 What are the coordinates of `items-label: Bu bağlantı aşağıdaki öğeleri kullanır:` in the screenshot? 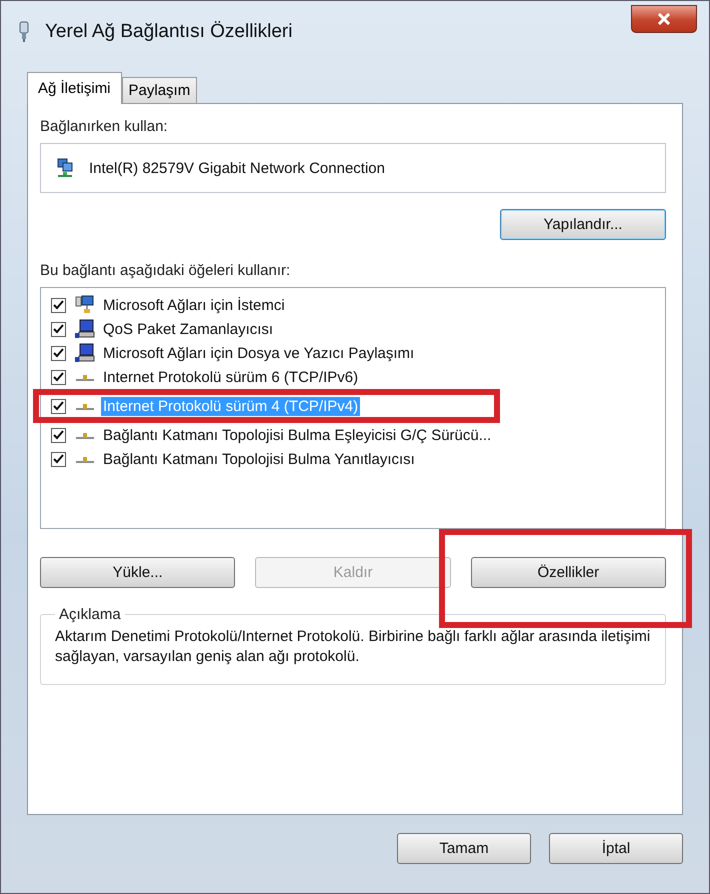 It's located at (166, 270).